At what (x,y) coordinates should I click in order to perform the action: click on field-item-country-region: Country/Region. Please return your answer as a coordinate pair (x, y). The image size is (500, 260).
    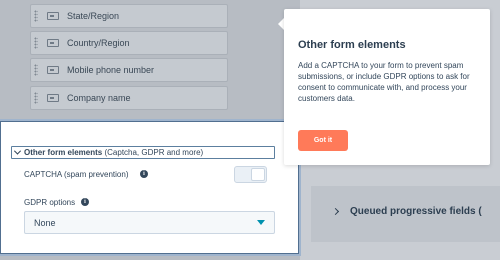
    Looking at the image, I should click on (129, 43).